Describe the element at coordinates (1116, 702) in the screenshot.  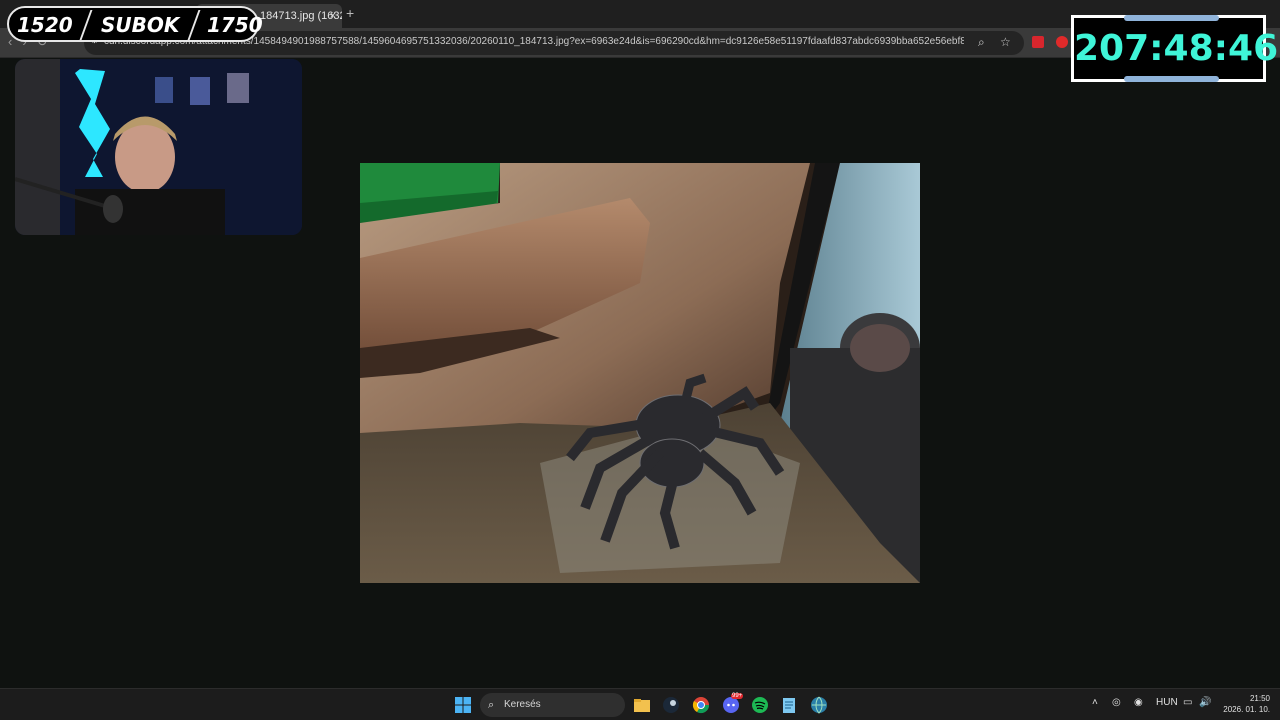
I see `tray-app-icon: ◎` at that location.